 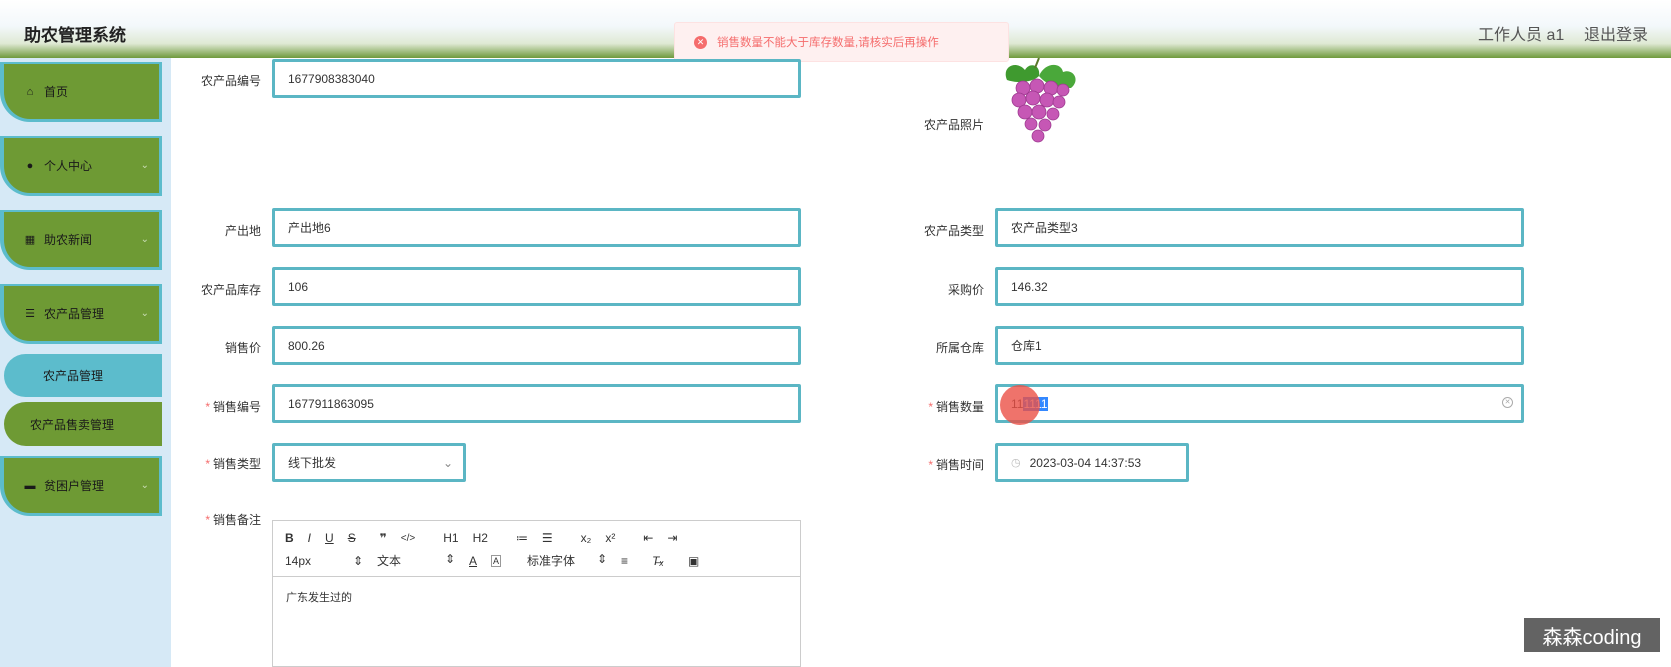 What do you see at coordinates (329, 538) in the screenshot?
I see `underline-button: U` at bounding box center [329, 538].